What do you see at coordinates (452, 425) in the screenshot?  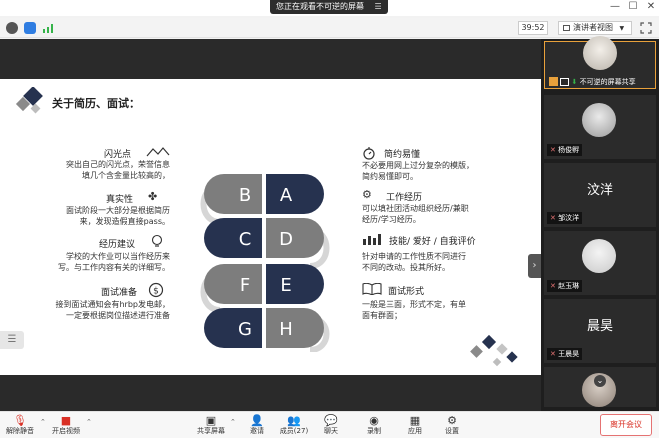 I see `settings-button: ⚙ 设置` at bounding box center [452, 425].